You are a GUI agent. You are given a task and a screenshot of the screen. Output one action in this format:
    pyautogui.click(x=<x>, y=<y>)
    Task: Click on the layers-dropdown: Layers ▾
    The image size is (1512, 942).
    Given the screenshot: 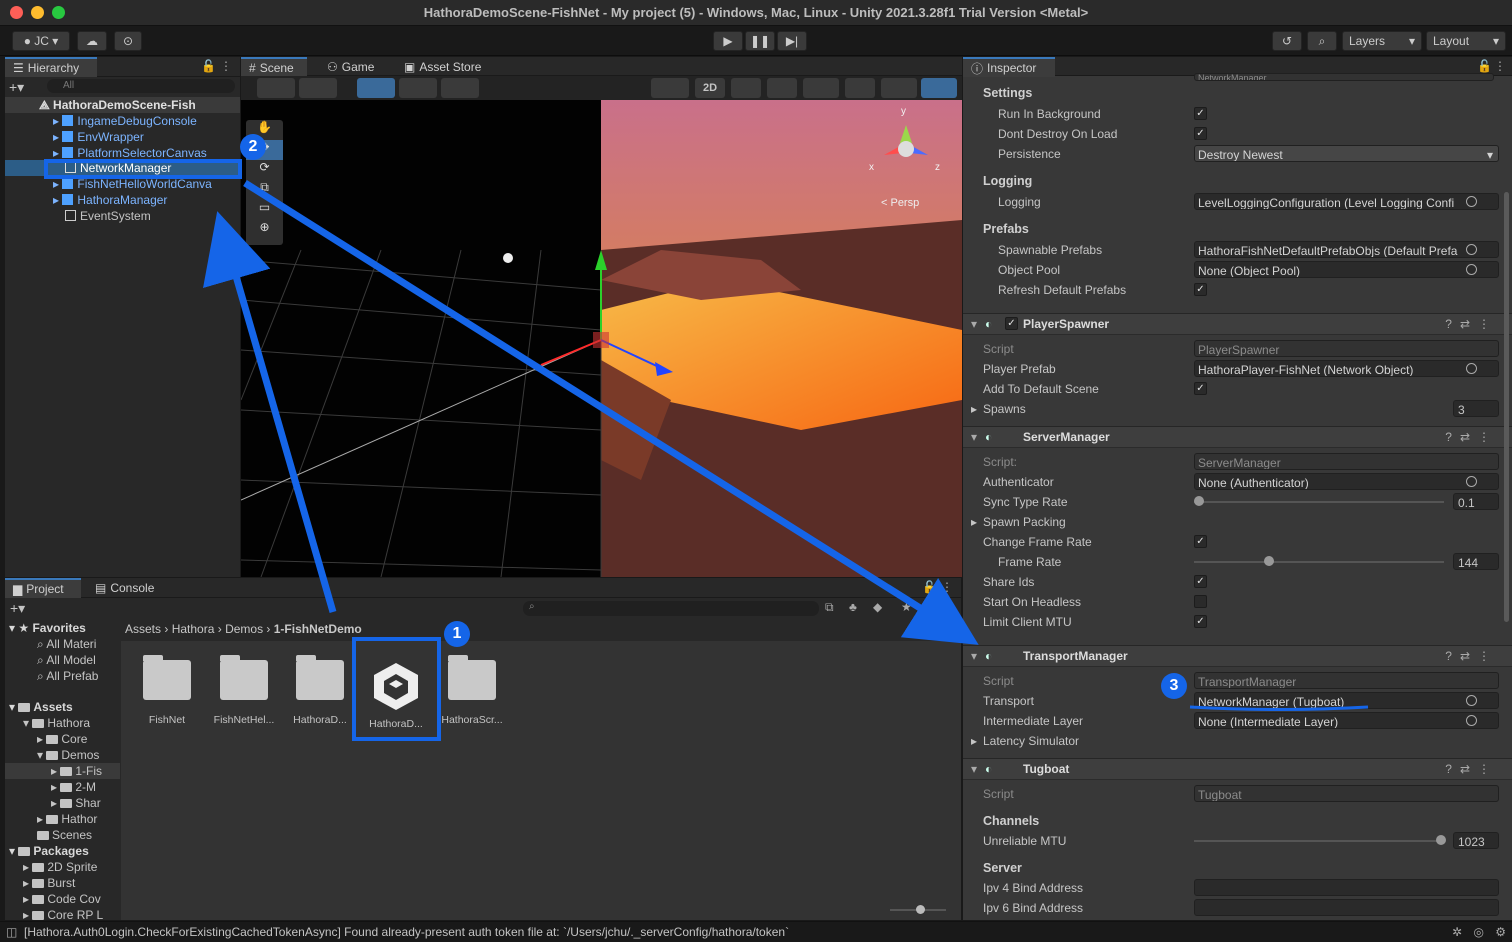 What is the action you would take?
    pyautogui.click(x=1382, y=41)
    